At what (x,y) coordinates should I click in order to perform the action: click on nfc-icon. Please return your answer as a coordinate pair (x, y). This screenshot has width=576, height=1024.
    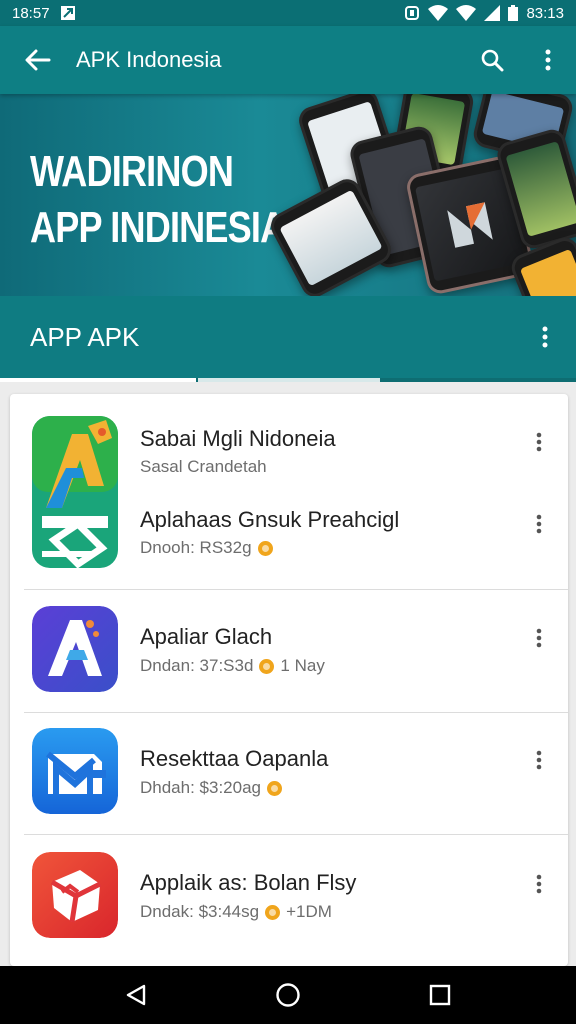
    Looking at the image, I should click on (412, 13).